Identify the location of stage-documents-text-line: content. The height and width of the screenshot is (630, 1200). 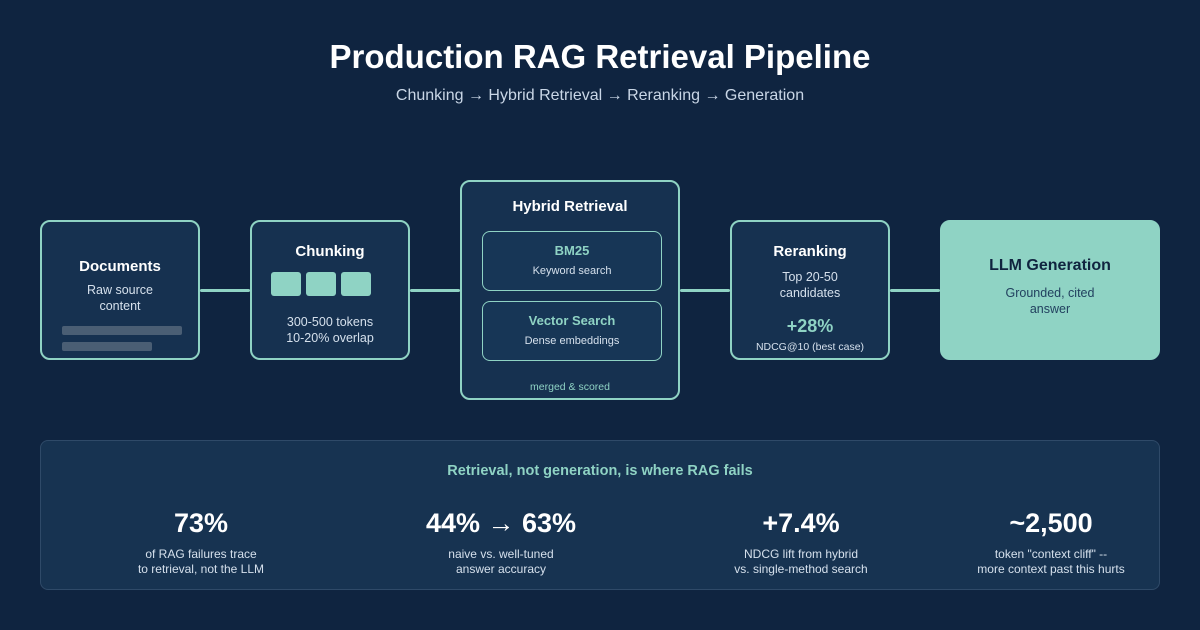
(120, 306).